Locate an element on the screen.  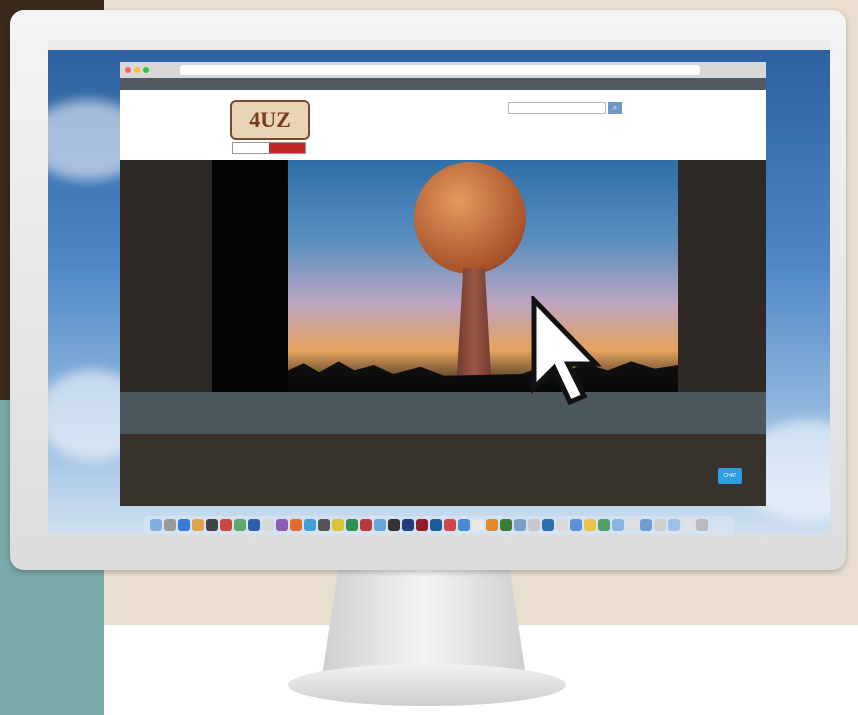
bottom-status-bar is located at coordinates (687, 496).